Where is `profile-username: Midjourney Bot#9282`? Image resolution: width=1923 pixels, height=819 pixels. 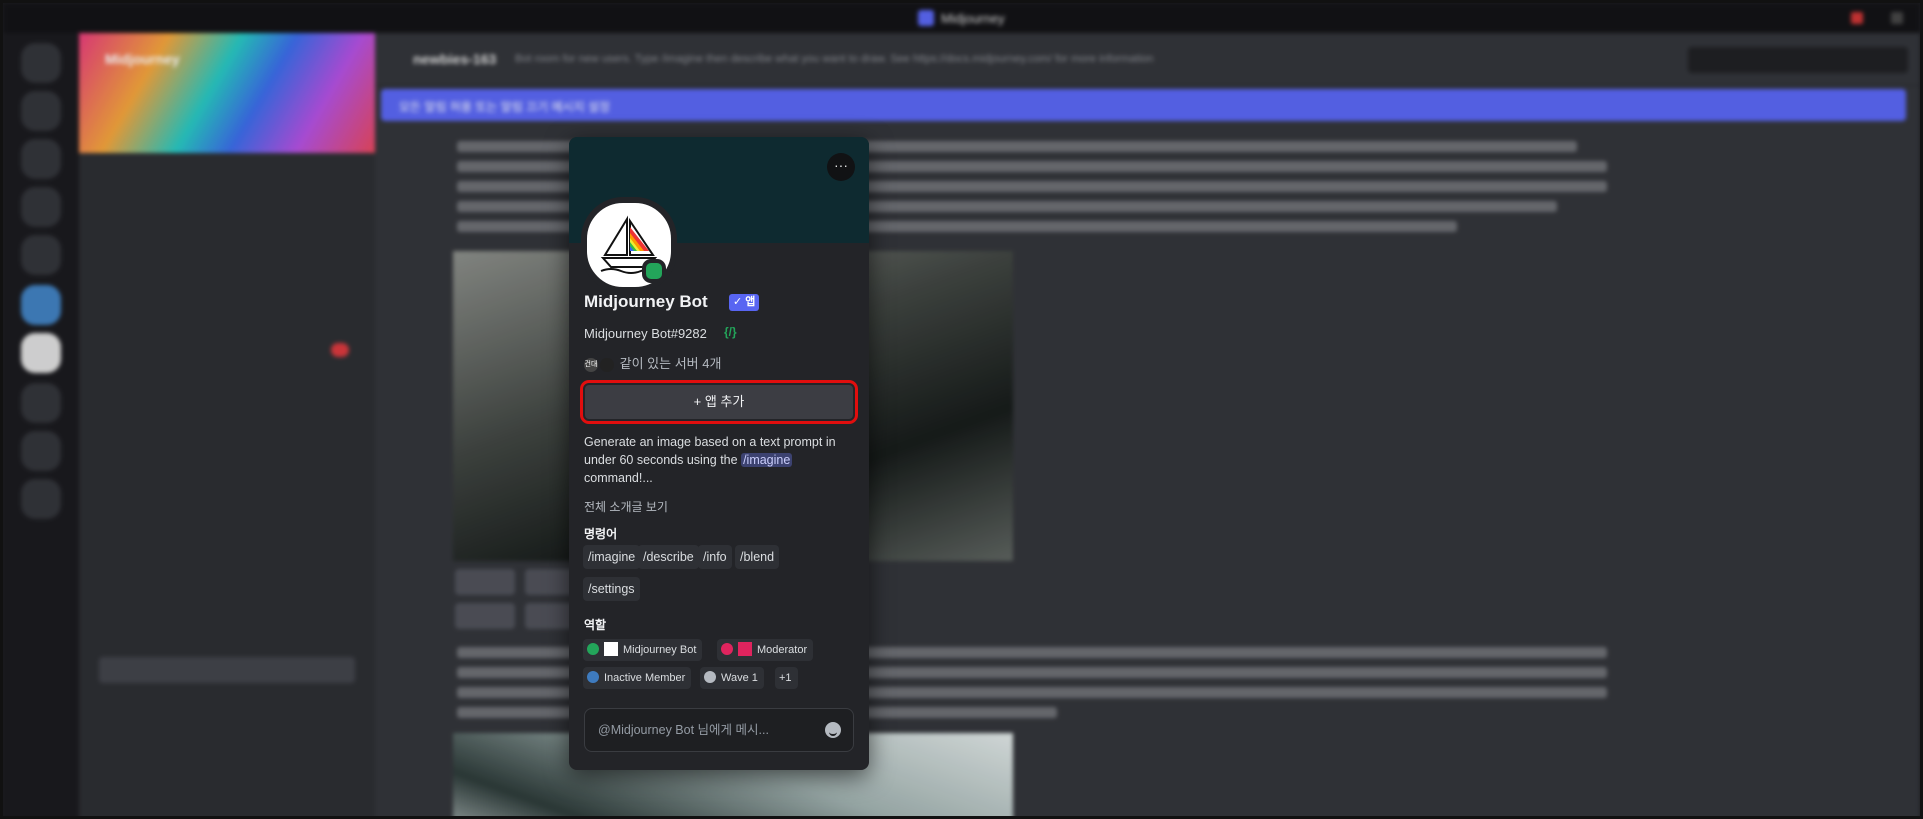
profile-username: Midjourney Bot#9282 is located at coordinates (645, 333).